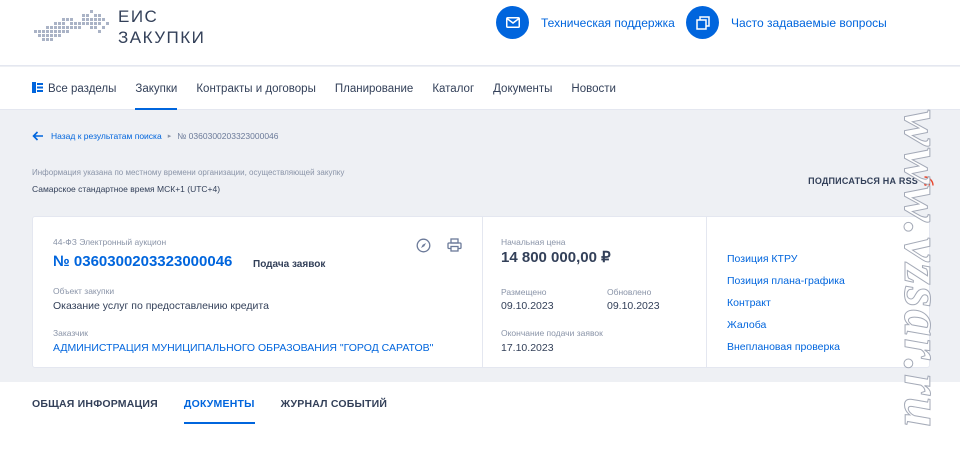 This screenshot has height=454, width=960. What do you see at coordinates (762, 259) in the screenshot?
I see `link-ktru: Позиция КТРУ` at bounding box center [762, 259].